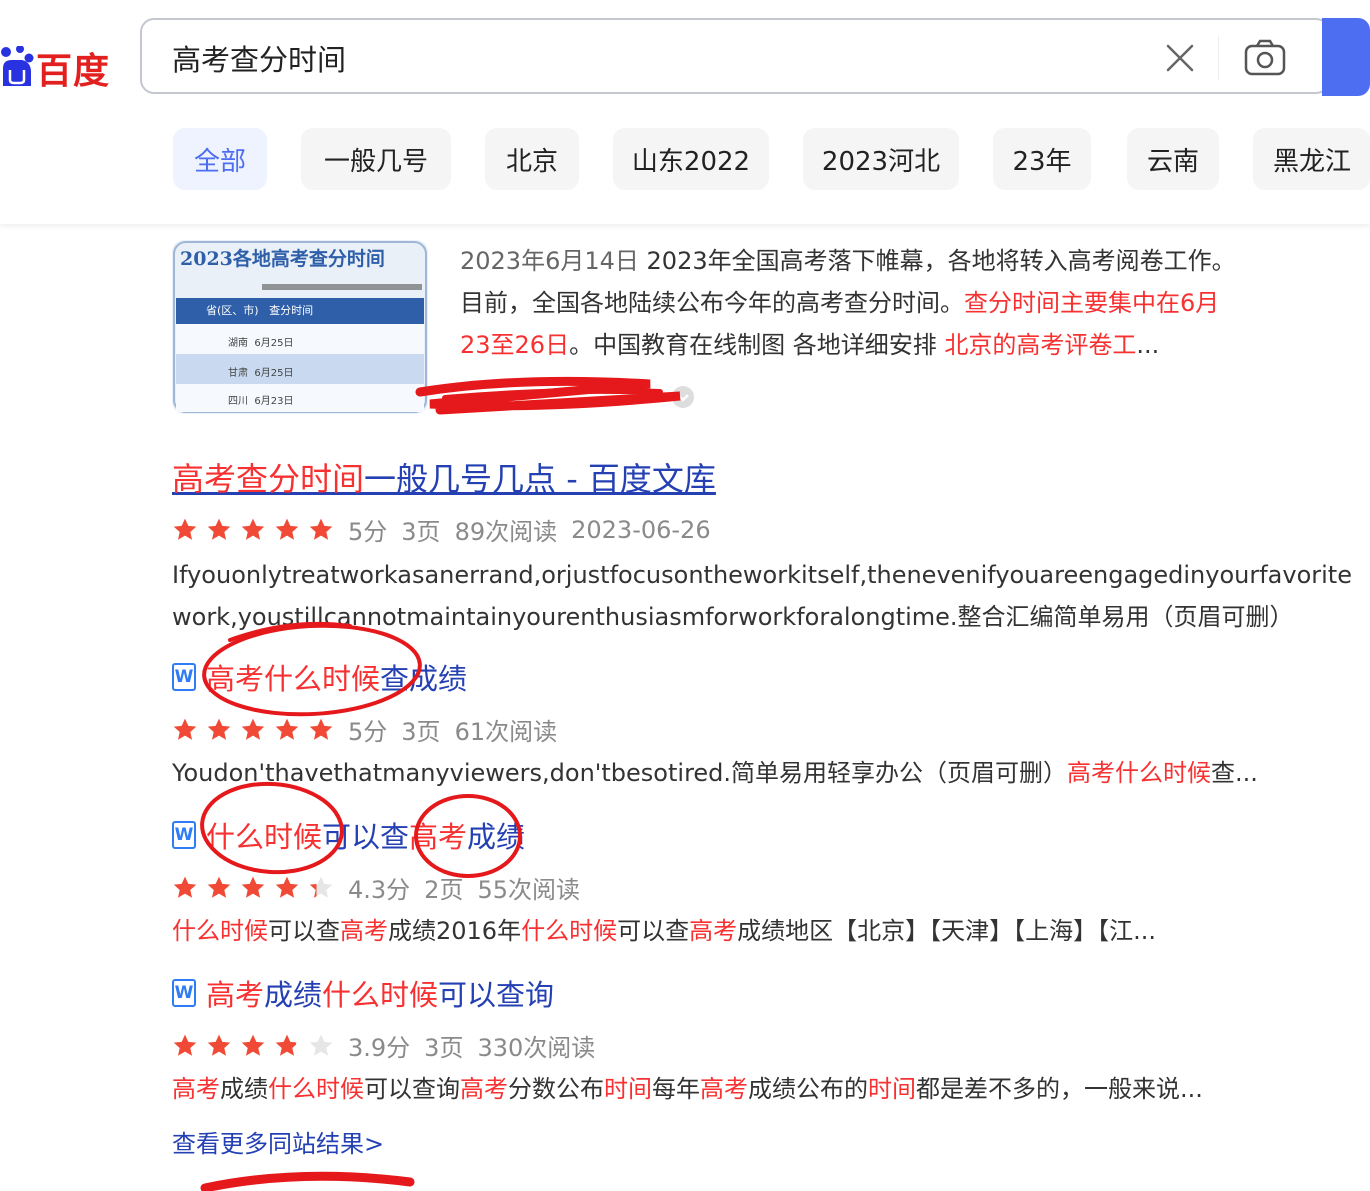 The height and width of the screenshot is (1191, 1370). I want to click on publish-date: 2023-06-26, so click(641, 529).